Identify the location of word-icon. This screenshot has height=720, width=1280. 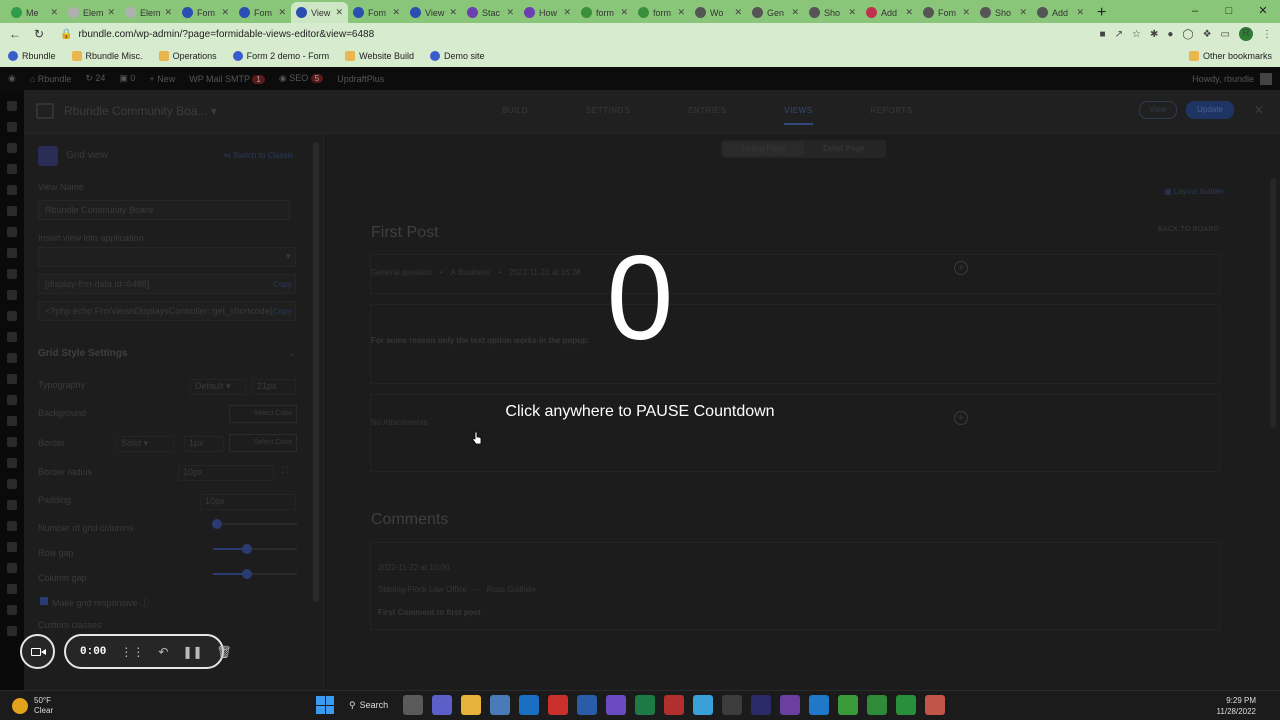
(587, 705).